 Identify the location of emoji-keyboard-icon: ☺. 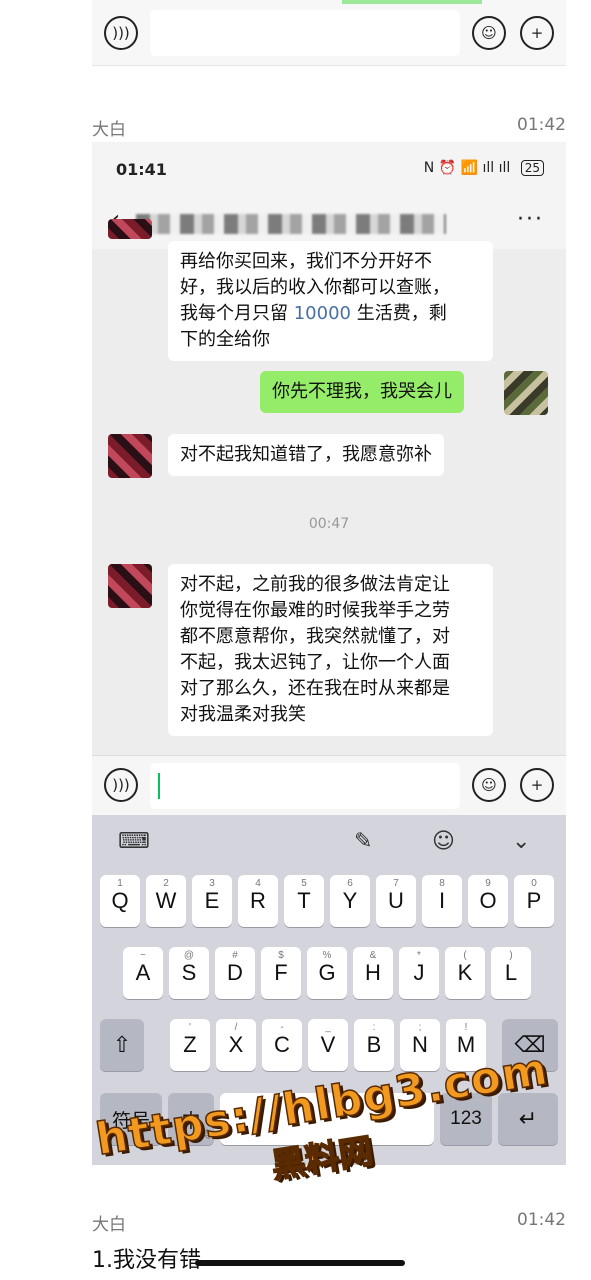
(443, 841).